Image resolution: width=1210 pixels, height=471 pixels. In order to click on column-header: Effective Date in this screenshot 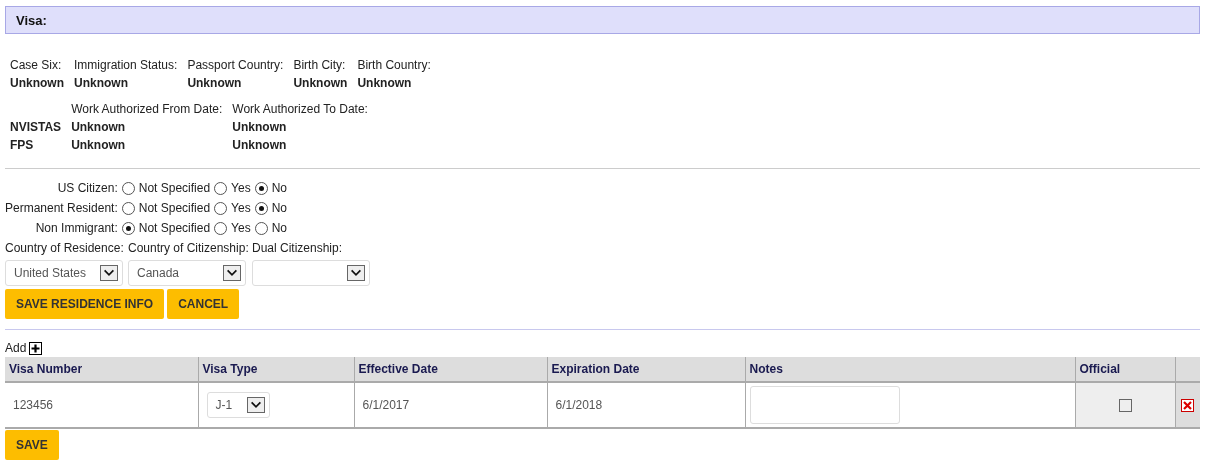, I will do `click(450, 369)`.